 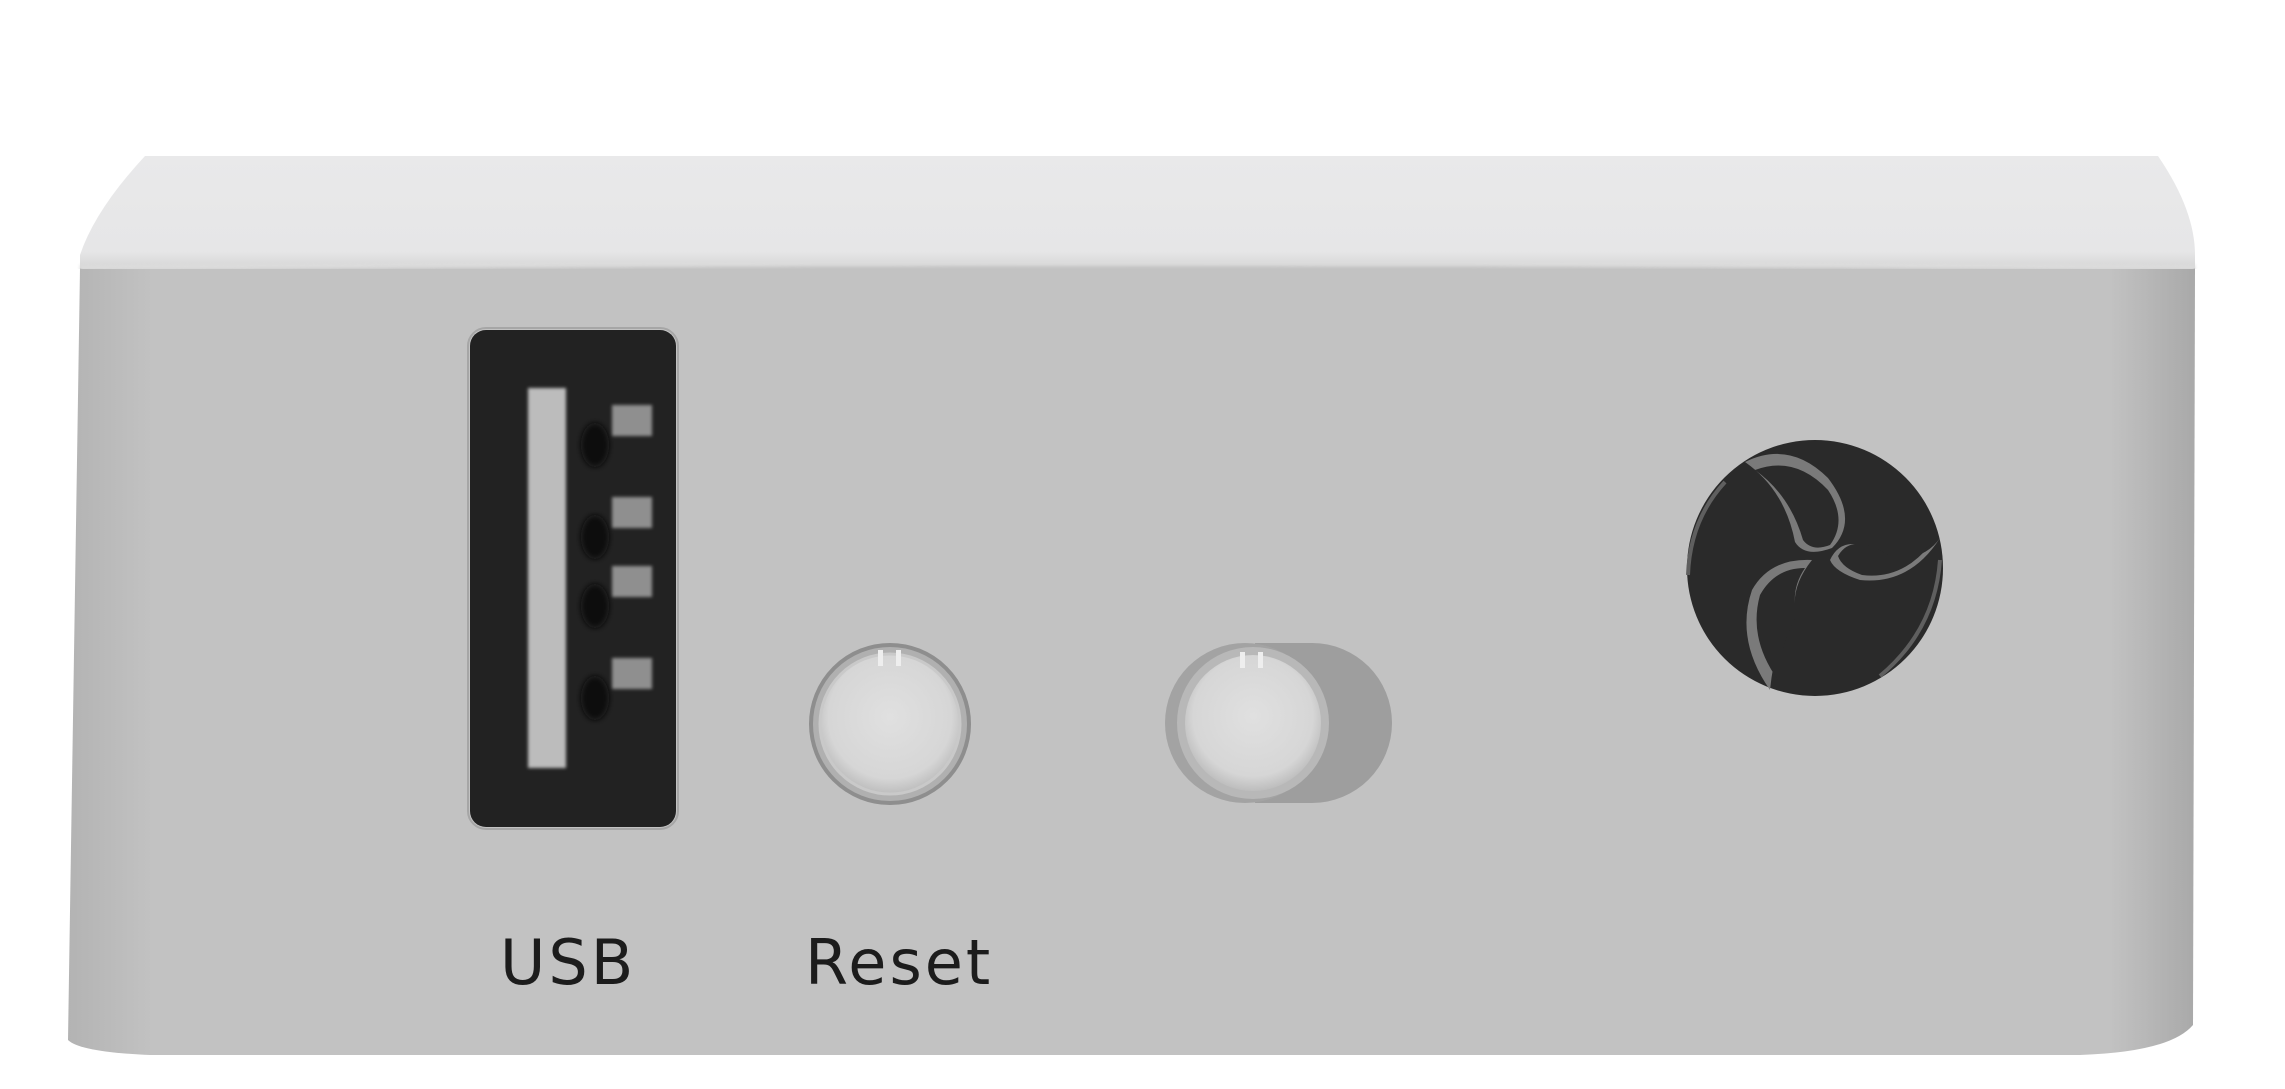 I want to click on reset-button, so click(x=890, y=724).